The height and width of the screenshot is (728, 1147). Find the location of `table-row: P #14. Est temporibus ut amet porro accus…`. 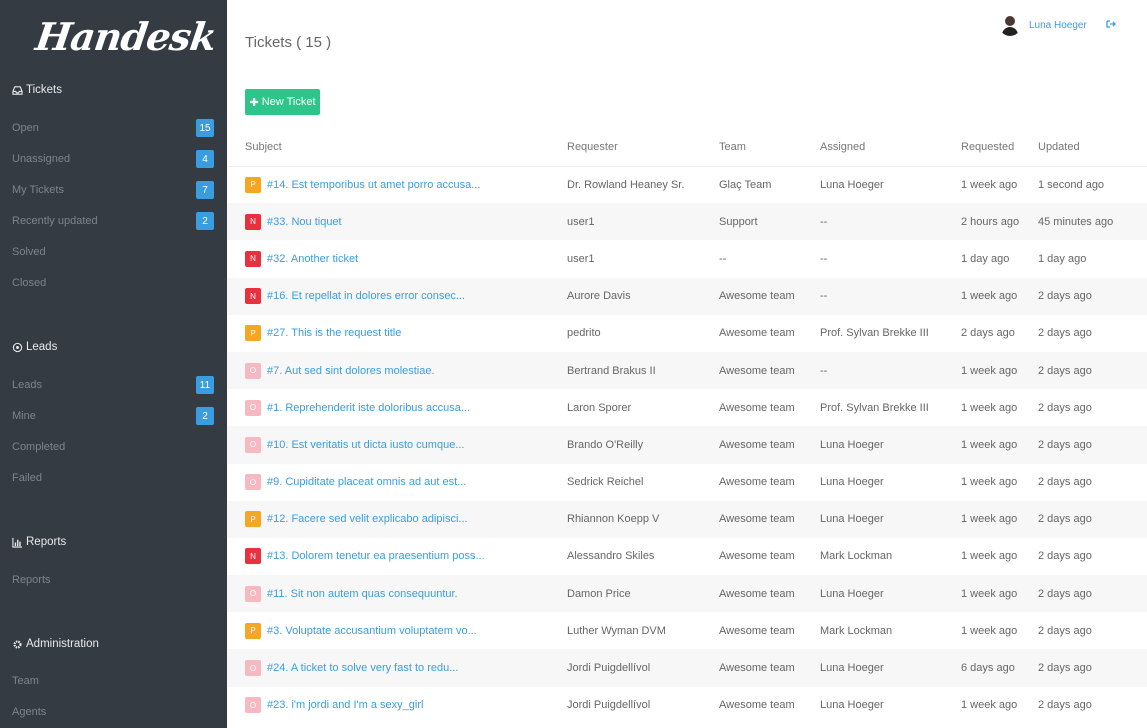

table-row: P #14. Est temporibus ut amet porro accus… is located at coordinates (687, 184).